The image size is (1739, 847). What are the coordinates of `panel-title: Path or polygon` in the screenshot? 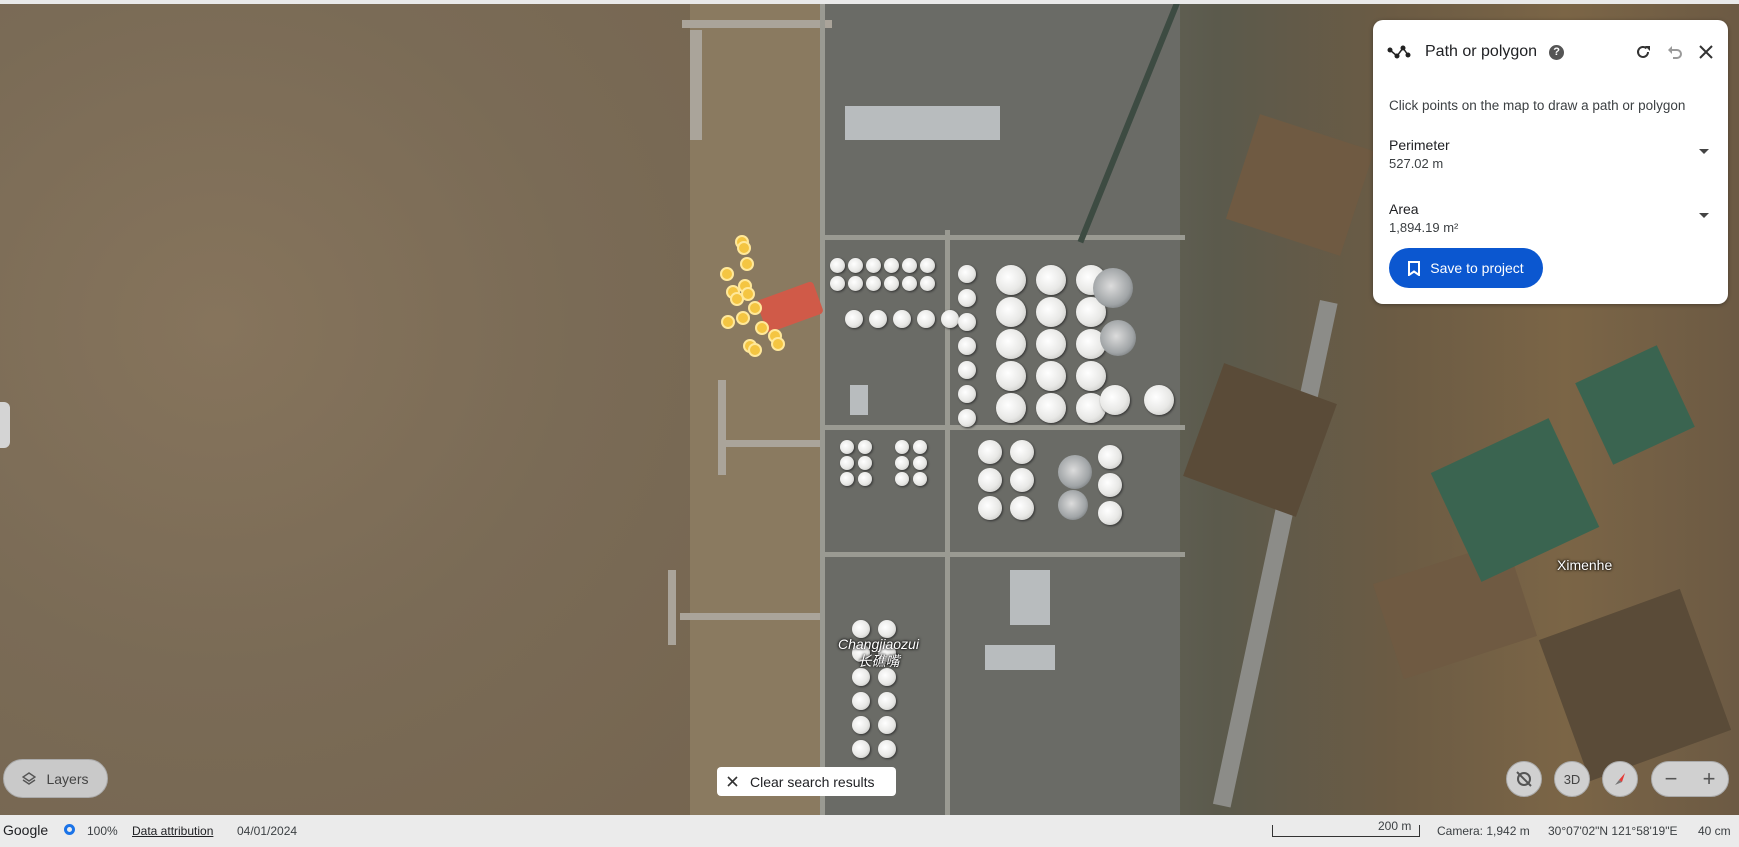 It's located at (1481, 51).